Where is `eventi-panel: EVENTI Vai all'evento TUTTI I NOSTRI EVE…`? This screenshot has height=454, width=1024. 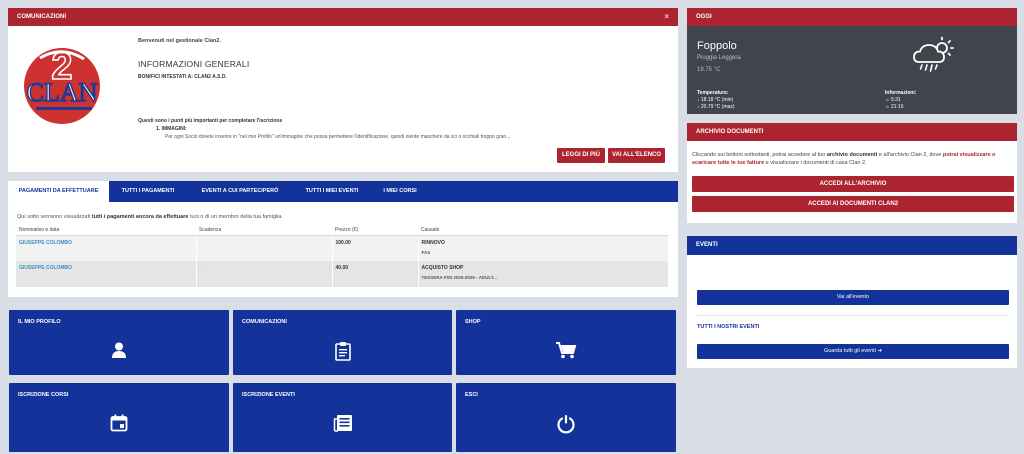
eventi-panel: EVENTI Vai all'evento TUTTI I NOSTRI EVE… is located at coordinates (852, 302).